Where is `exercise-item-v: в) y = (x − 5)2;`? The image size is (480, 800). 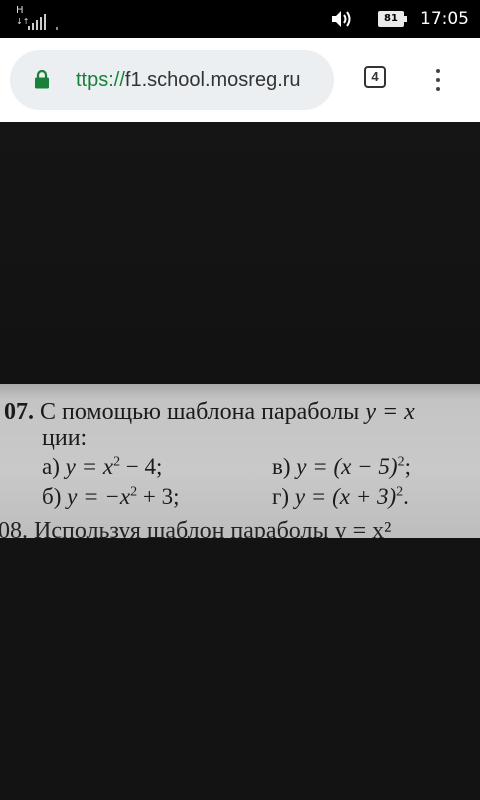 exercise-item-v: в) y = (x − 5)2; is located at coordinates (341, 467).